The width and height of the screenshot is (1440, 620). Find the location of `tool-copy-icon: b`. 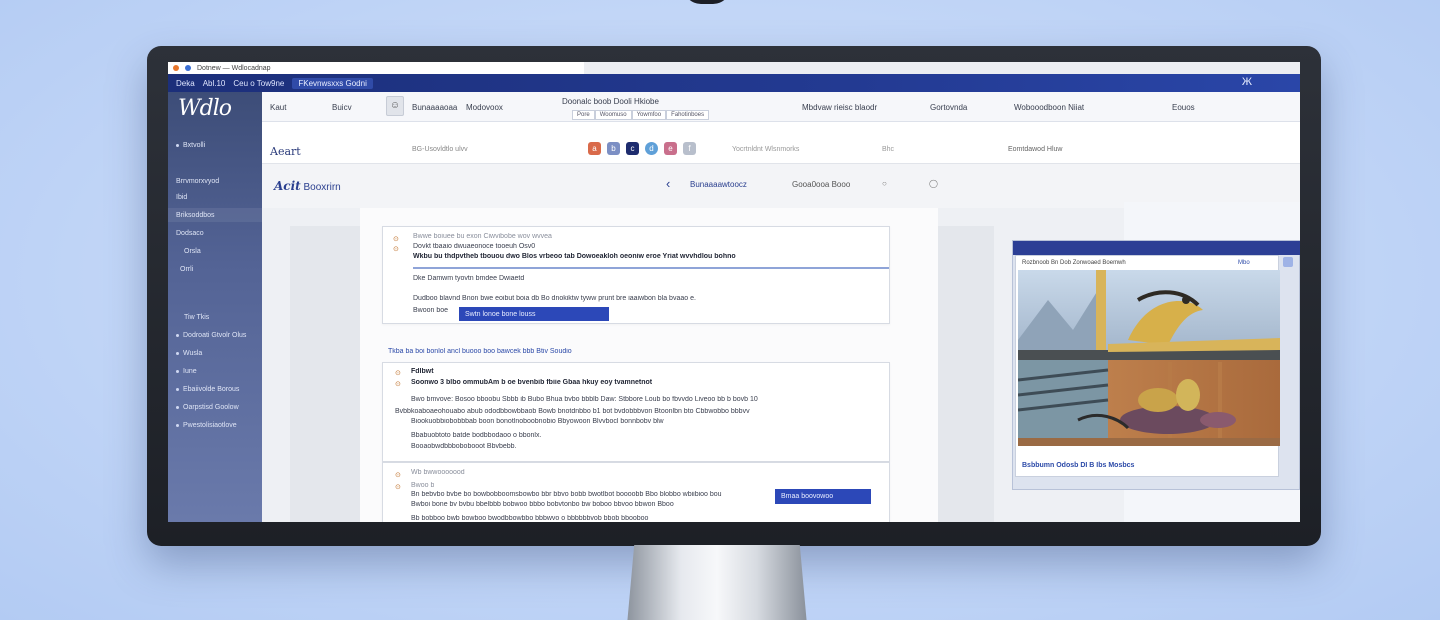

tool-copy-icon: b is located at coordinates (613, 148).